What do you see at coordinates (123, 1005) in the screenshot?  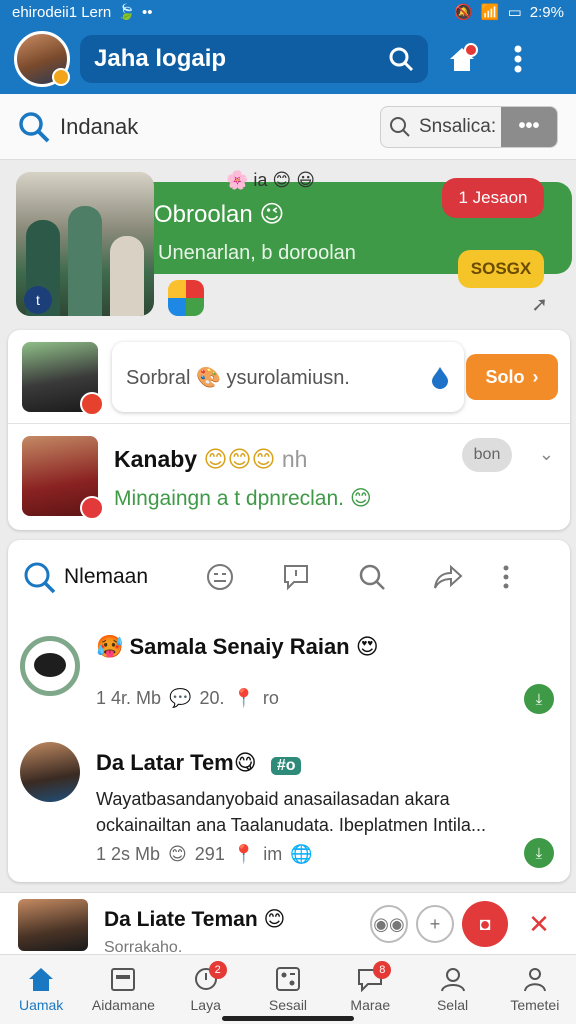 I see `nav-label: Aidamane` at bounding box center [123, 1005].